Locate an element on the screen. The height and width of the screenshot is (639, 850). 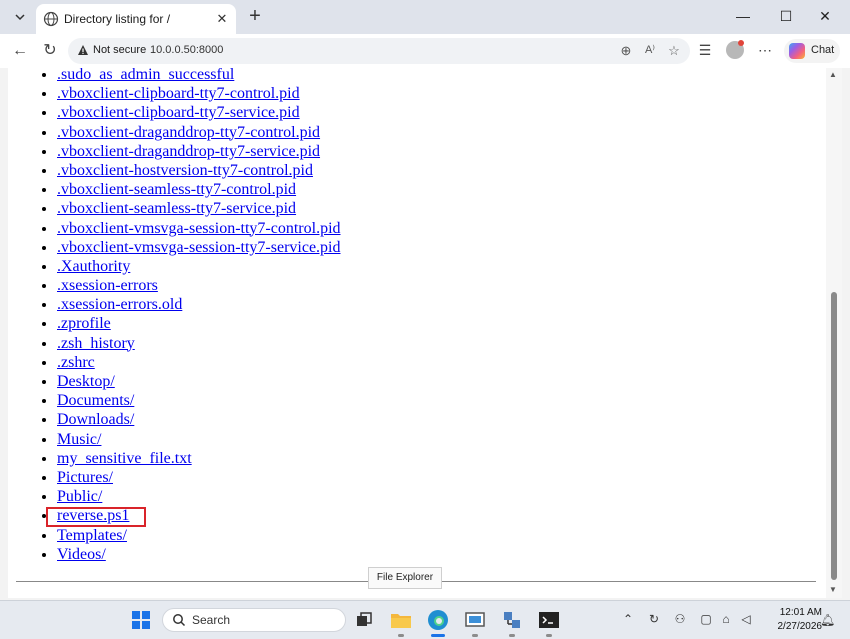
list-item: .vboxclient-seamless-tty7-control.pid is located at coordinates (199, 189).